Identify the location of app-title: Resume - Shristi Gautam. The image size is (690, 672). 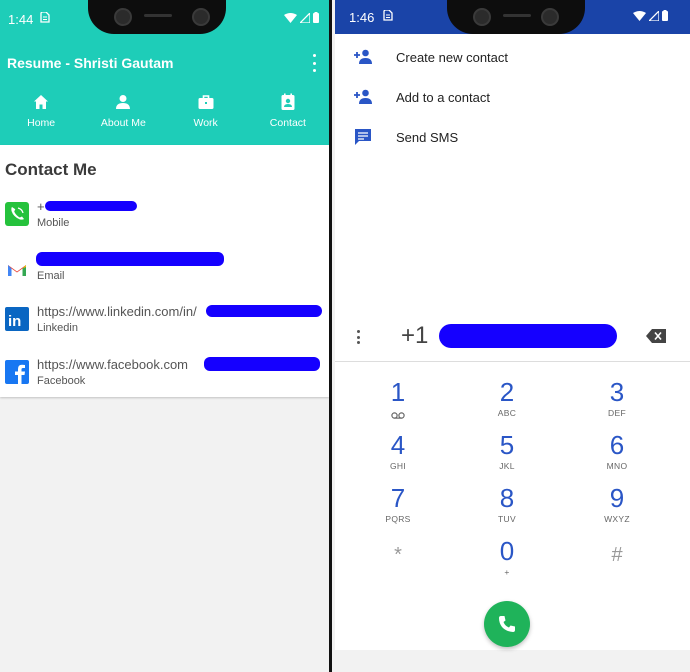
(90, 63).